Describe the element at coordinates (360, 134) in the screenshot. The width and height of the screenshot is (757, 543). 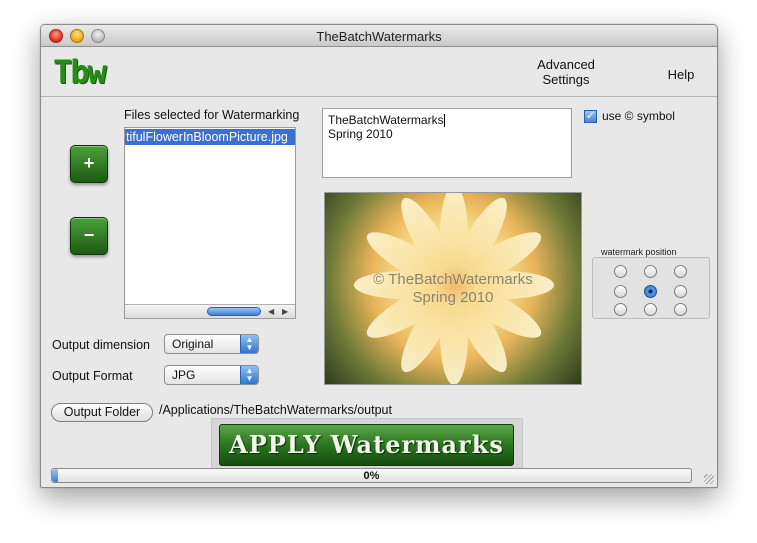
I see `watermark-text-line2: Spring 2010` at that location.